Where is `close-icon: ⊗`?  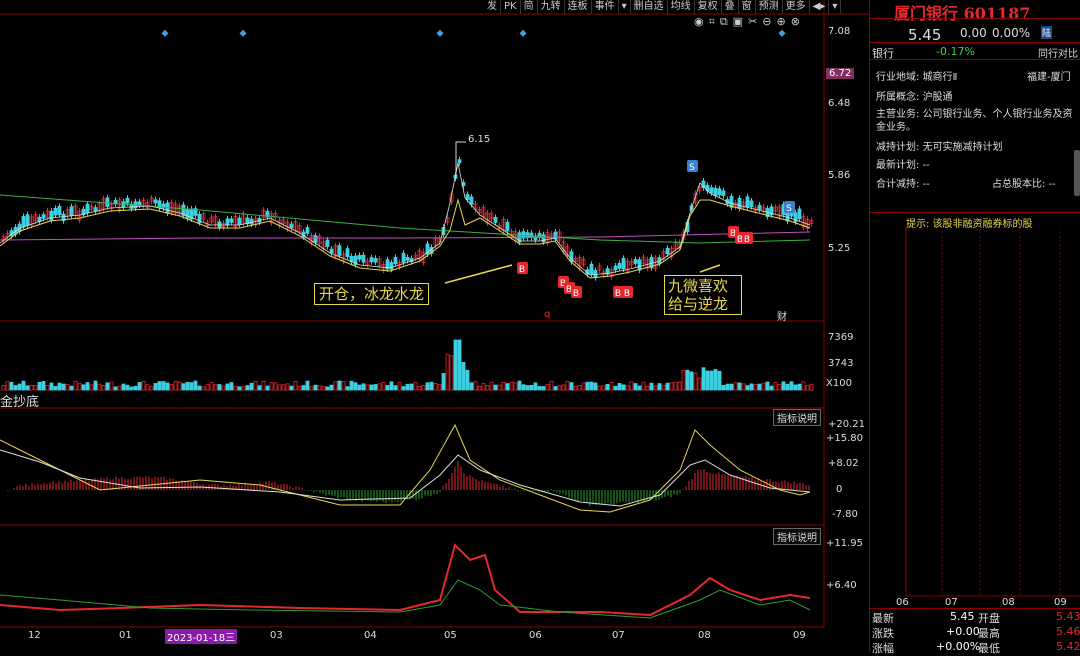 close-icon: ⊗ is located at coordinates (795, 22).